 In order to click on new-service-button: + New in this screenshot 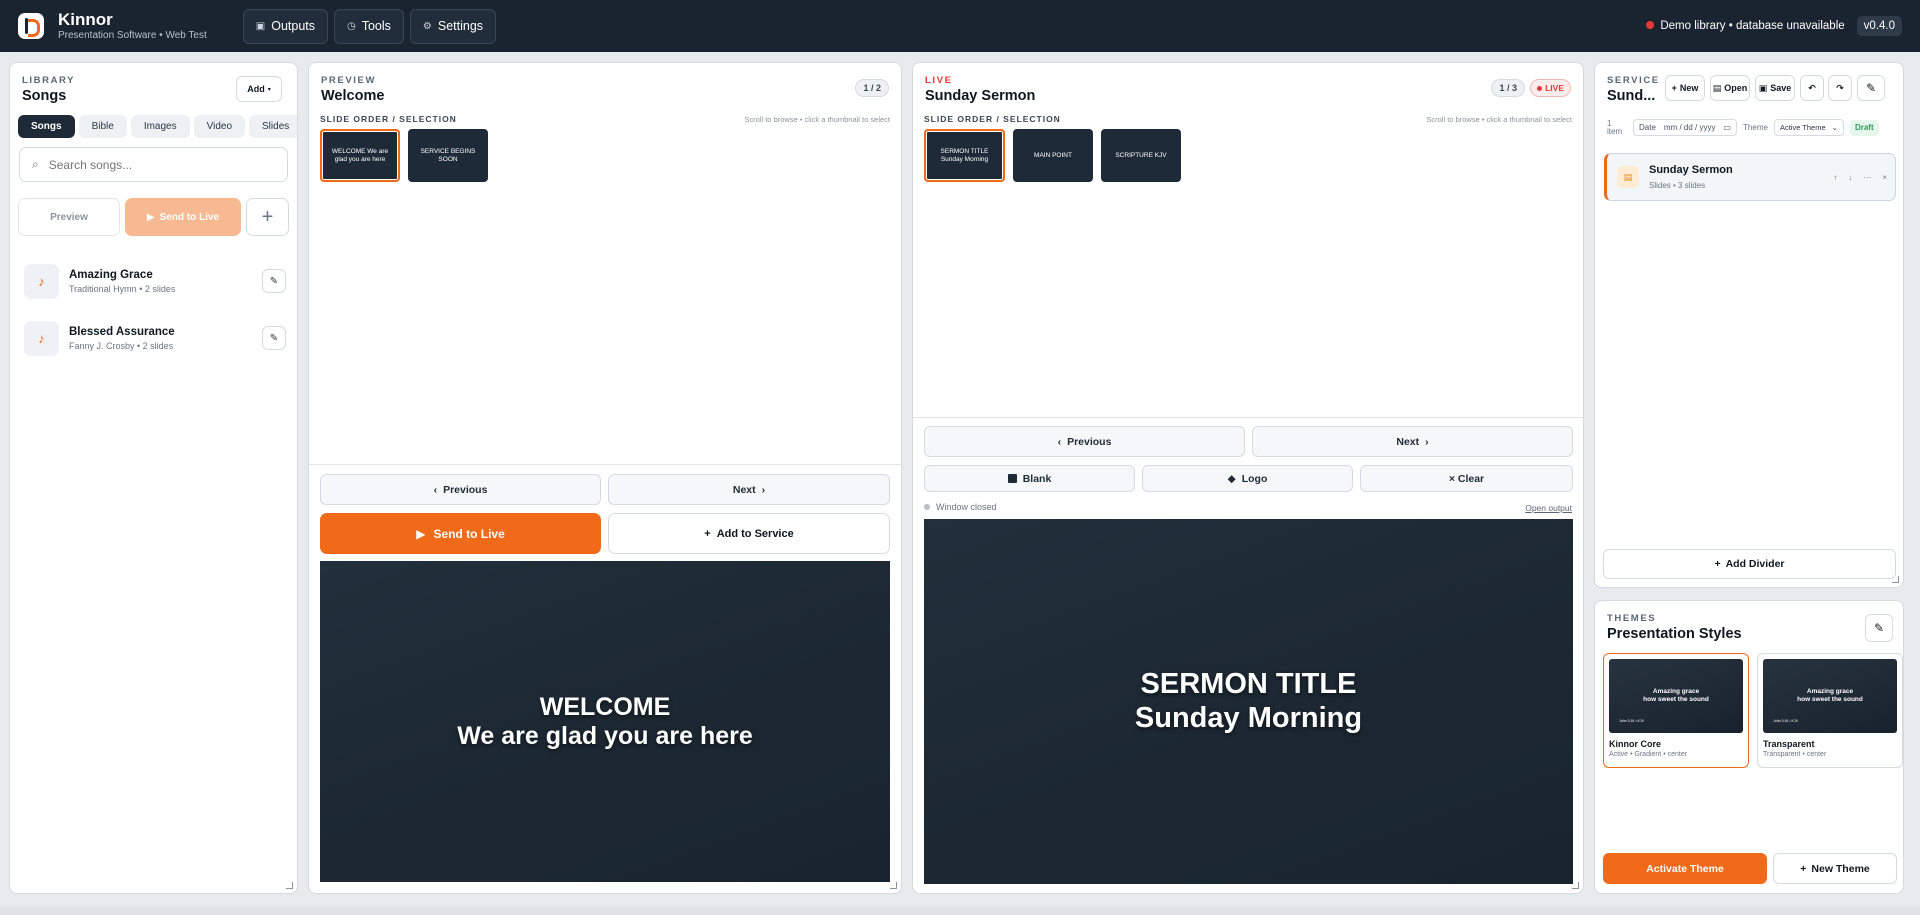, I will do `click(1685, 88)`.